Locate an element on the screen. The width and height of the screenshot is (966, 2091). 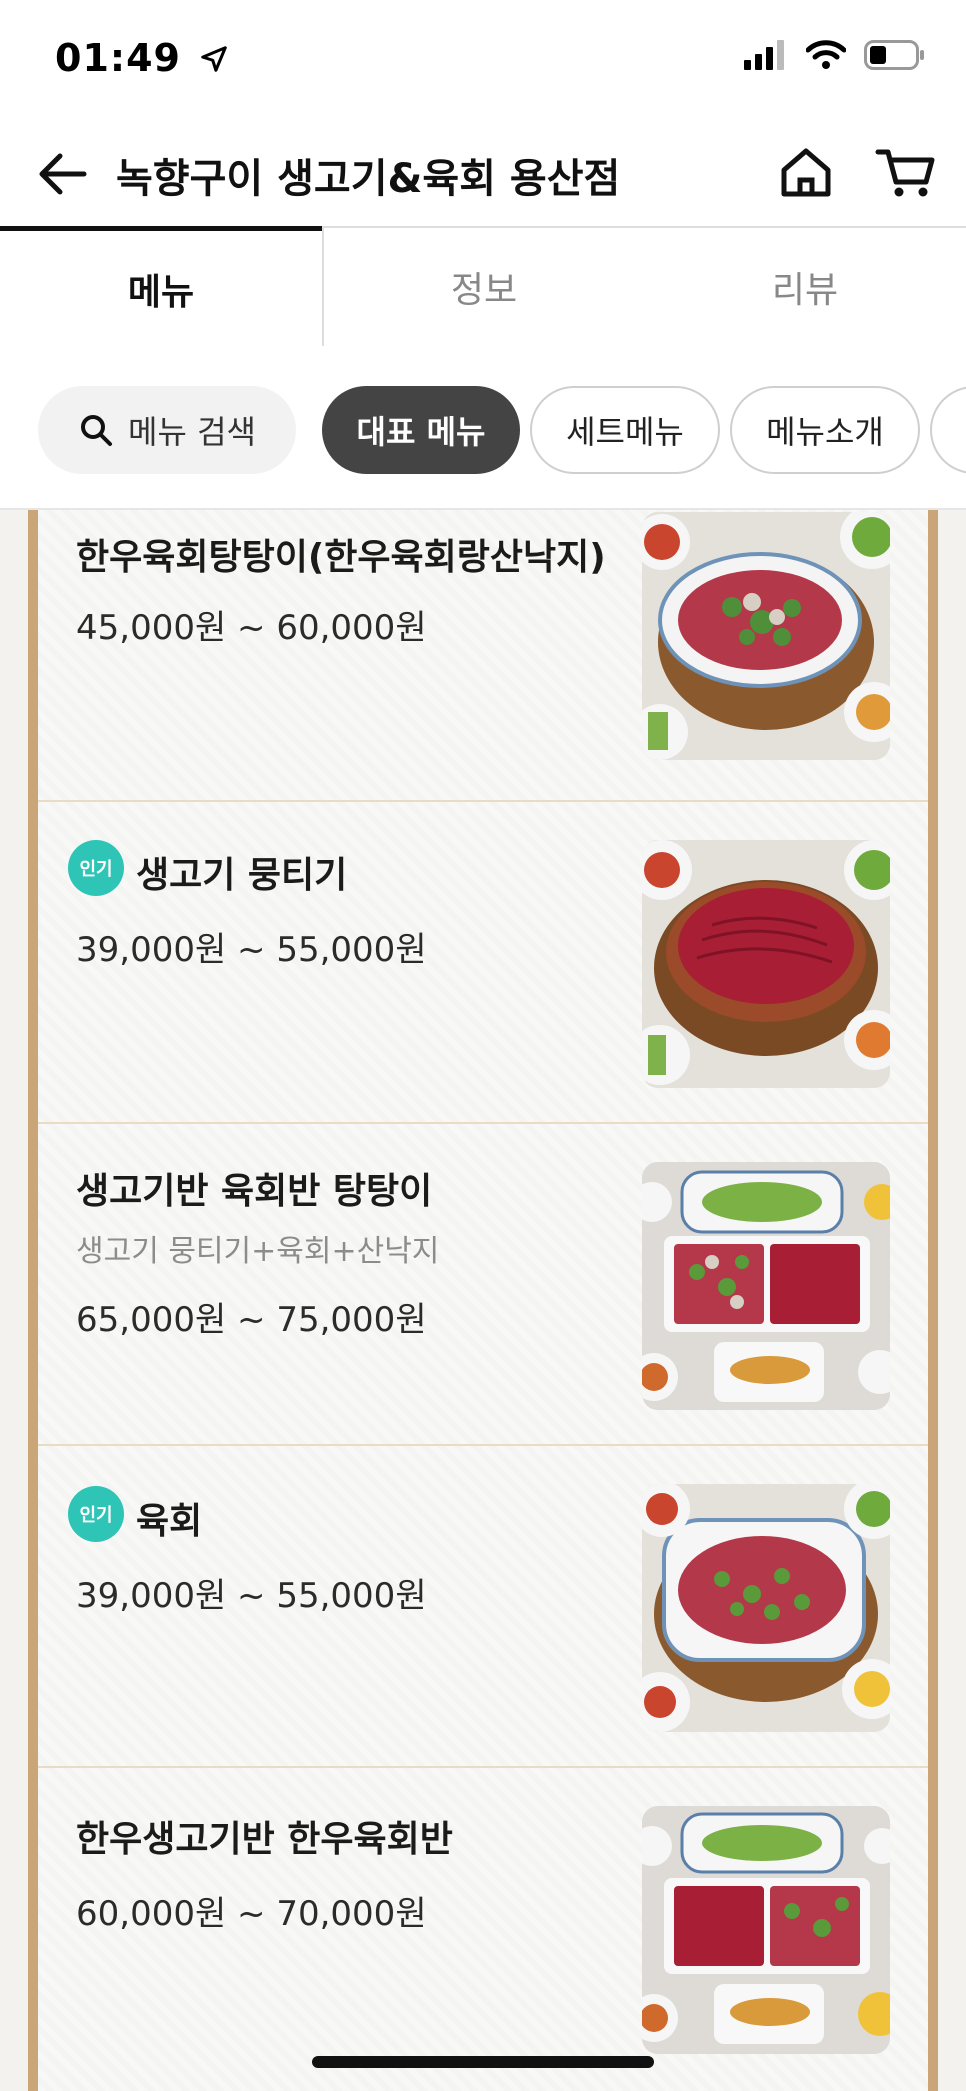
header: 녹향구이 생고기&육회 용산점 is located at coordinates (483, 180).